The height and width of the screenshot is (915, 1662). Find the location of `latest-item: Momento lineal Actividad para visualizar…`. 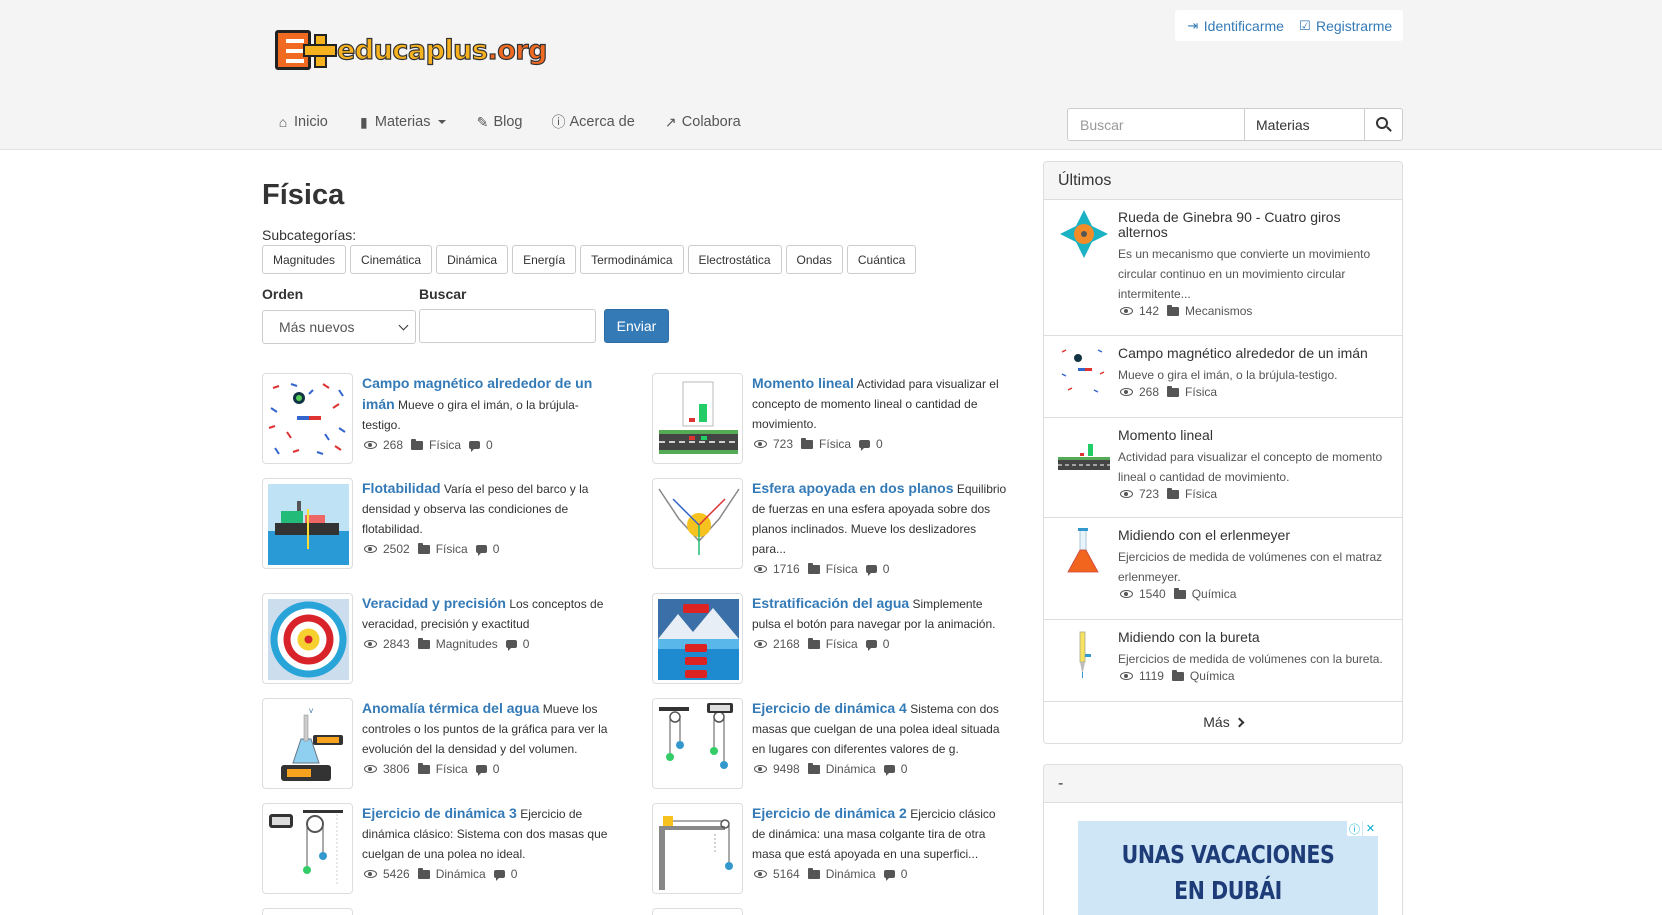

latest-item: Momento lineal Actividad para visualizar… is located at coordinates (1223, 468).